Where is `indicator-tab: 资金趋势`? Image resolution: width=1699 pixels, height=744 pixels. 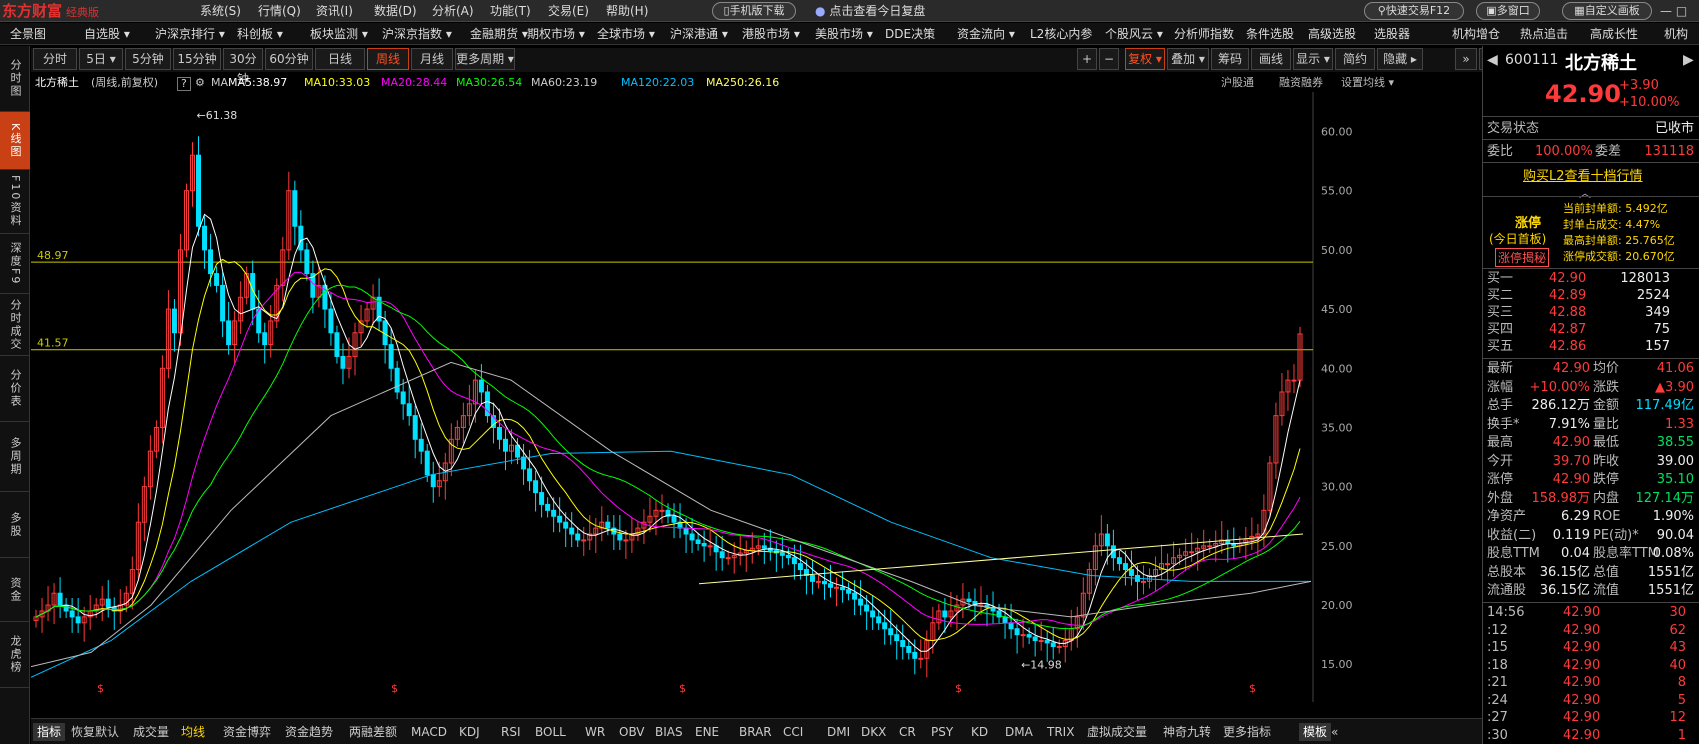
indicator-tab: 资金趋势 is located at coordinates (309, 732).